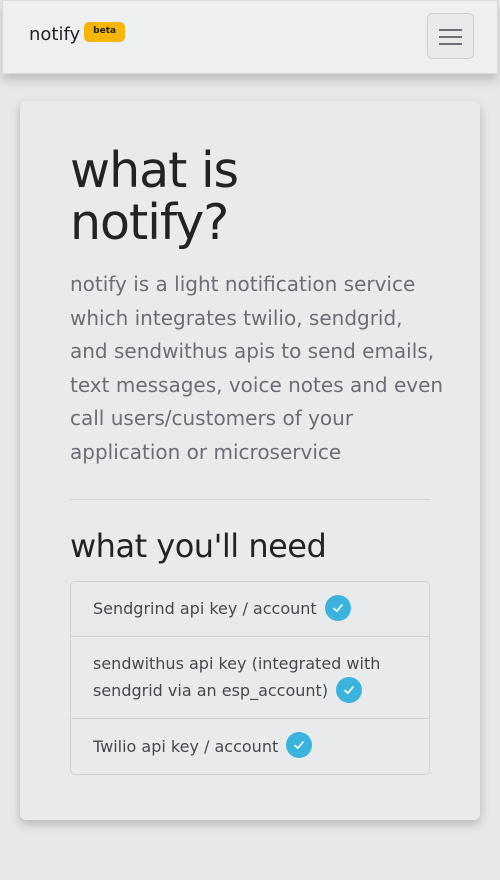 The image size is (500, 880). What do you see at coordinates (450, 36) in the screenshot?
I see `menu-toggle-button` at bounding box center [450, 36].